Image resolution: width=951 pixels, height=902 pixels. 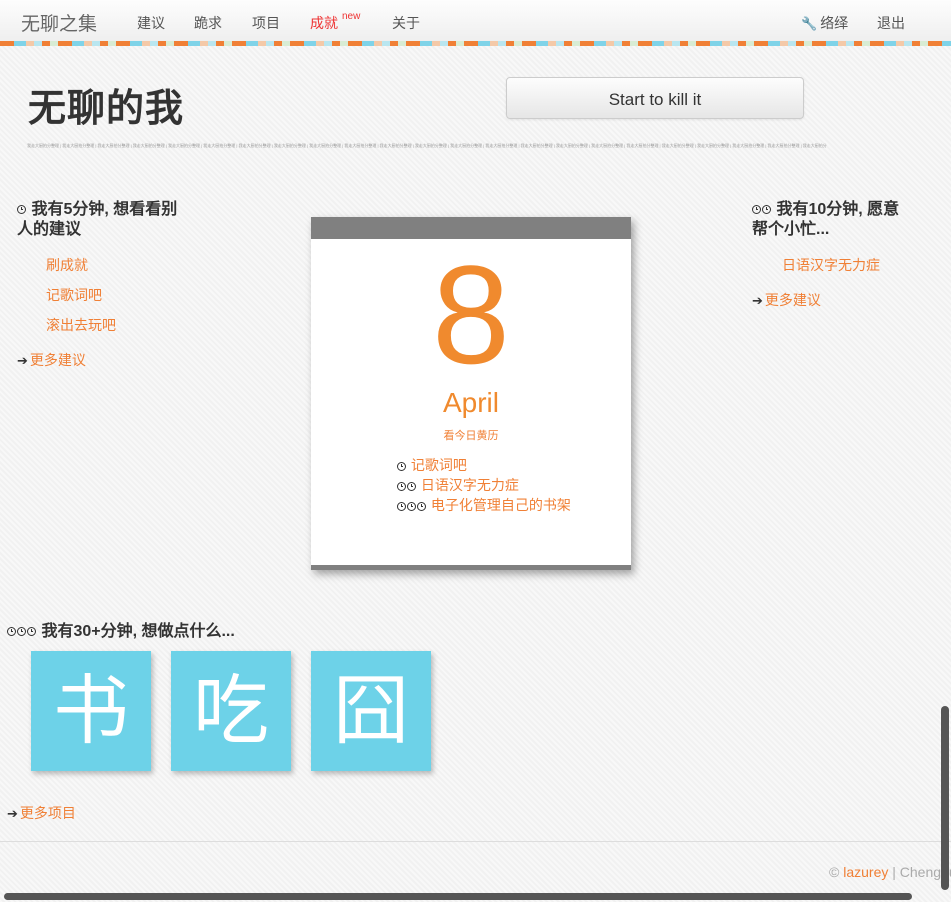 I want to click on new-badge: new, so click(x=351, y=16).